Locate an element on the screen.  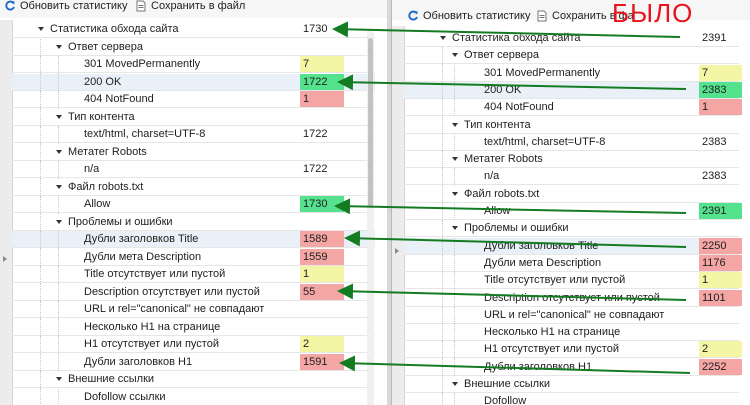
tree-row-label: Тип контента is located at coordinates (497, 124).